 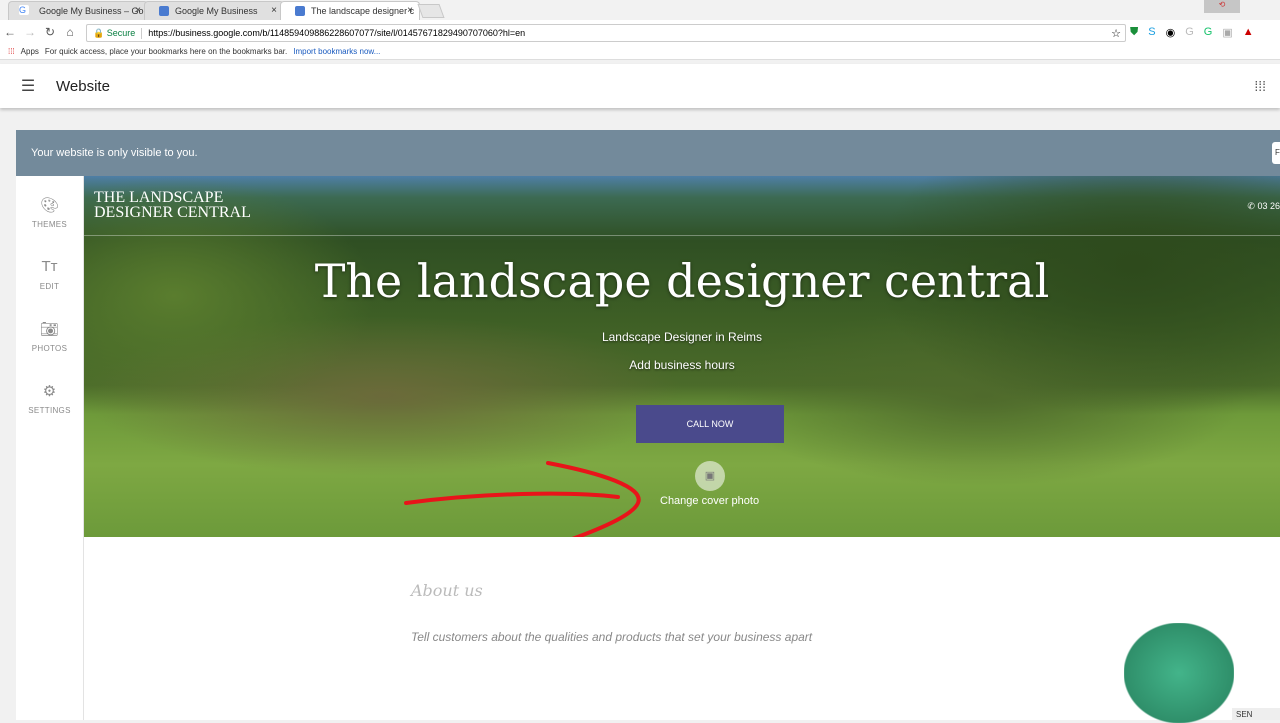 I want to click on extensions: ⛊ S ◉ G G ▣ ▲, so click(x=1192, y=32).